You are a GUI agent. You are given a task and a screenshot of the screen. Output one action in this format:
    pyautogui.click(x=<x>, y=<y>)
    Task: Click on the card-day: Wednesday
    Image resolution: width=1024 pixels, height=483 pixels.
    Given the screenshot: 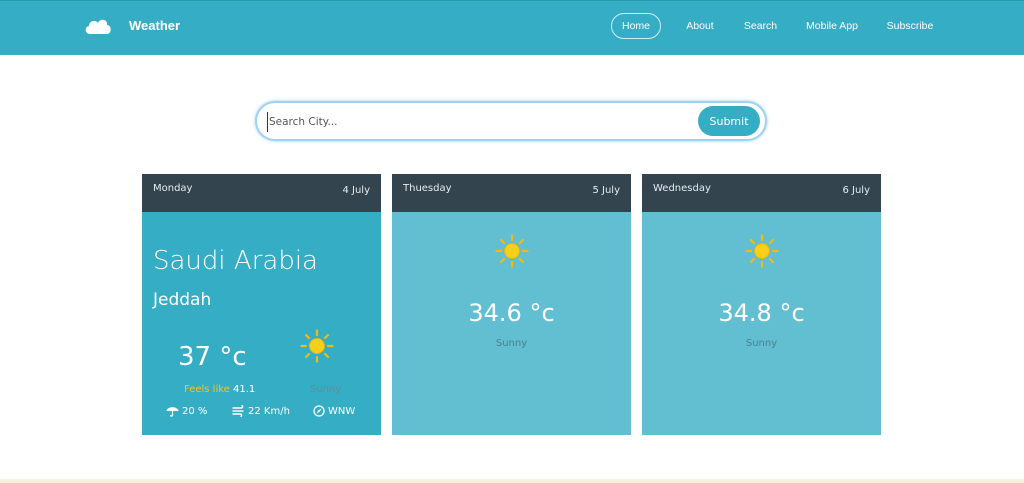 What is the action you would take?
    pyautogui.click(x=682, y=188)
    